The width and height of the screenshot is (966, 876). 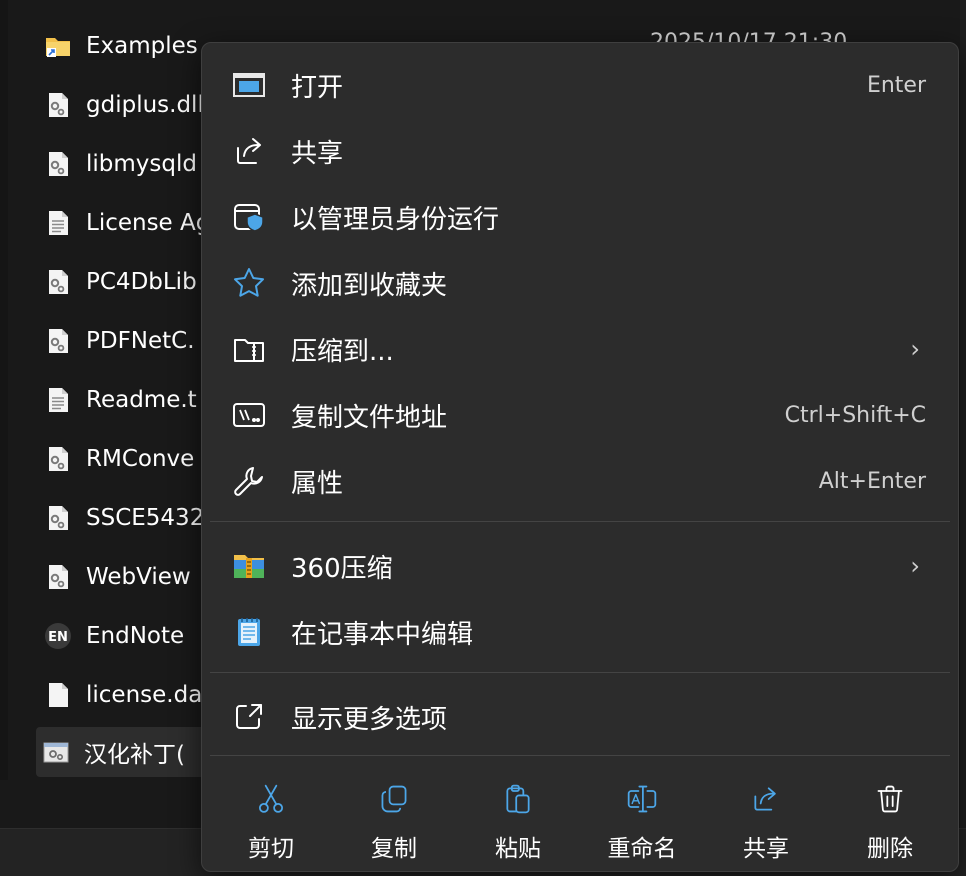 What do you see at coordinates (271, 818) in the screenshot?
I see `cut-button: 剪切` at bounding box center [271, 818].